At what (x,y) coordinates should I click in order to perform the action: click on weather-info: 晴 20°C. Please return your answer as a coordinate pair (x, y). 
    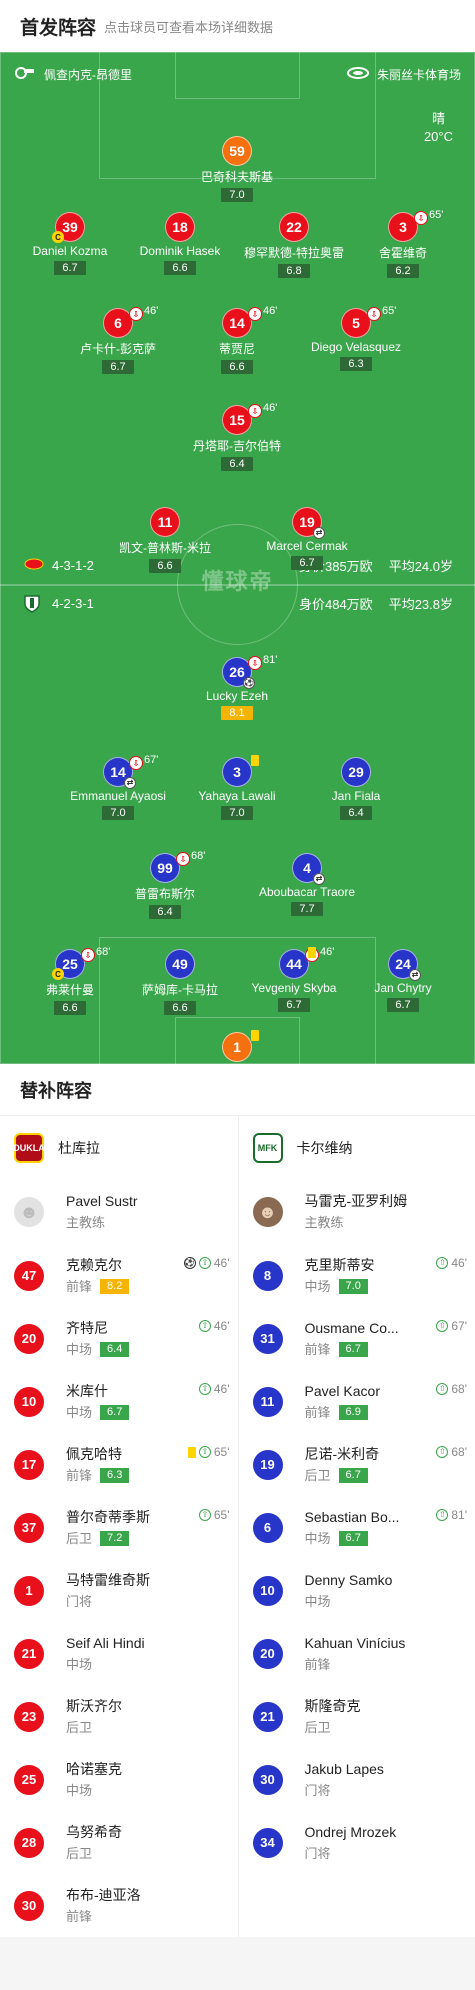
    Looking at the image, I should click on (438, 128).